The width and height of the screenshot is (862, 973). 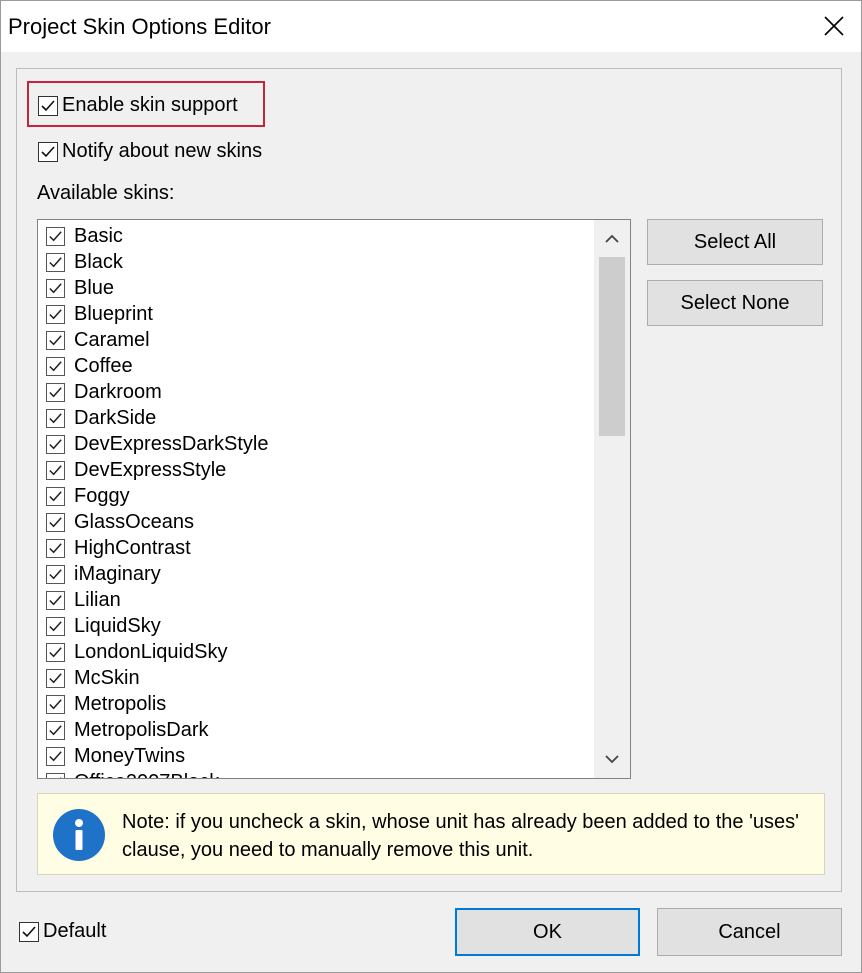 What do you see at coordinates (141, 729) in the screenshot?
I see `skin-label: MetropolisDark` at bounding box center [141, 729].